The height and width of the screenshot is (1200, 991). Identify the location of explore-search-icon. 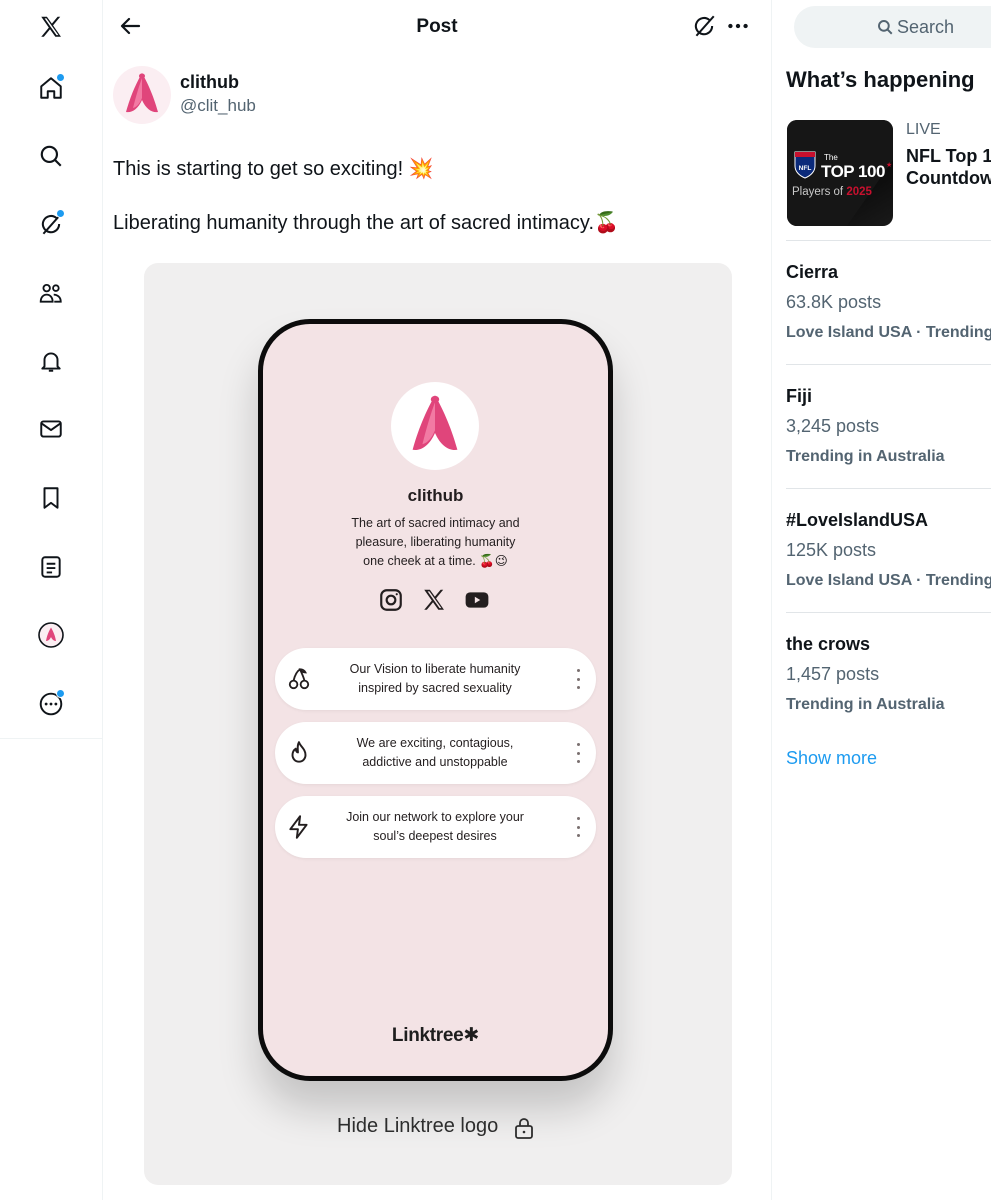
(51, 156).